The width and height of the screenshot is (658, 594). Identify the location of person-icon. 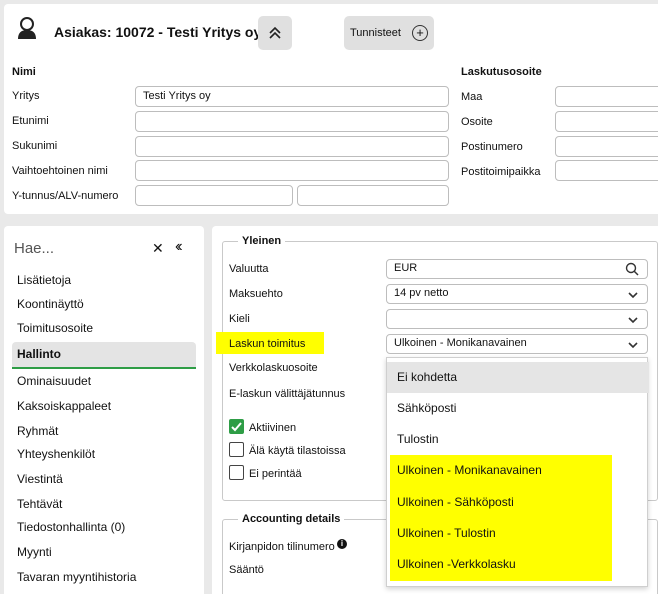
(27, 28).